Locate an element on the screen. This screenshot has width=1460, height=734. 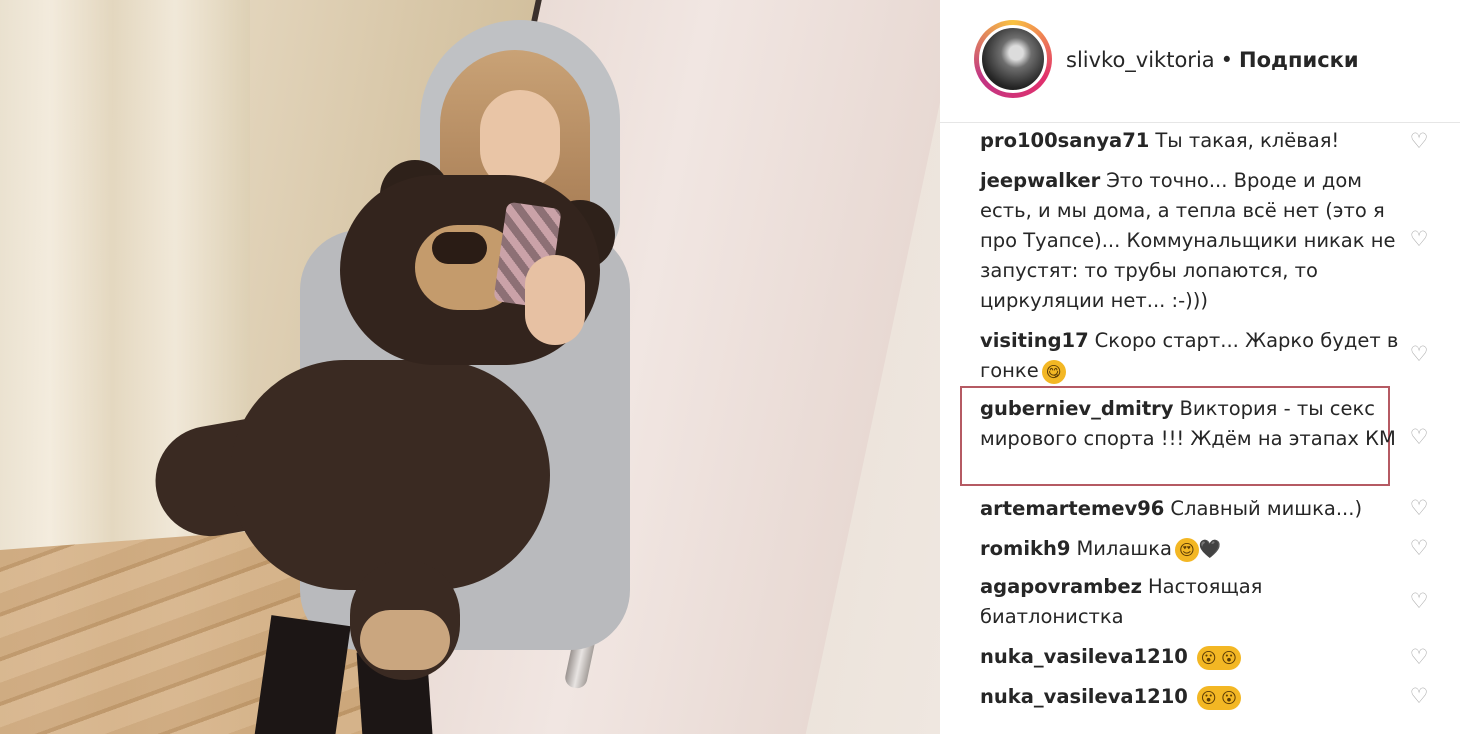
comment-user: romikh9 is located at coordinates (1025, 548).